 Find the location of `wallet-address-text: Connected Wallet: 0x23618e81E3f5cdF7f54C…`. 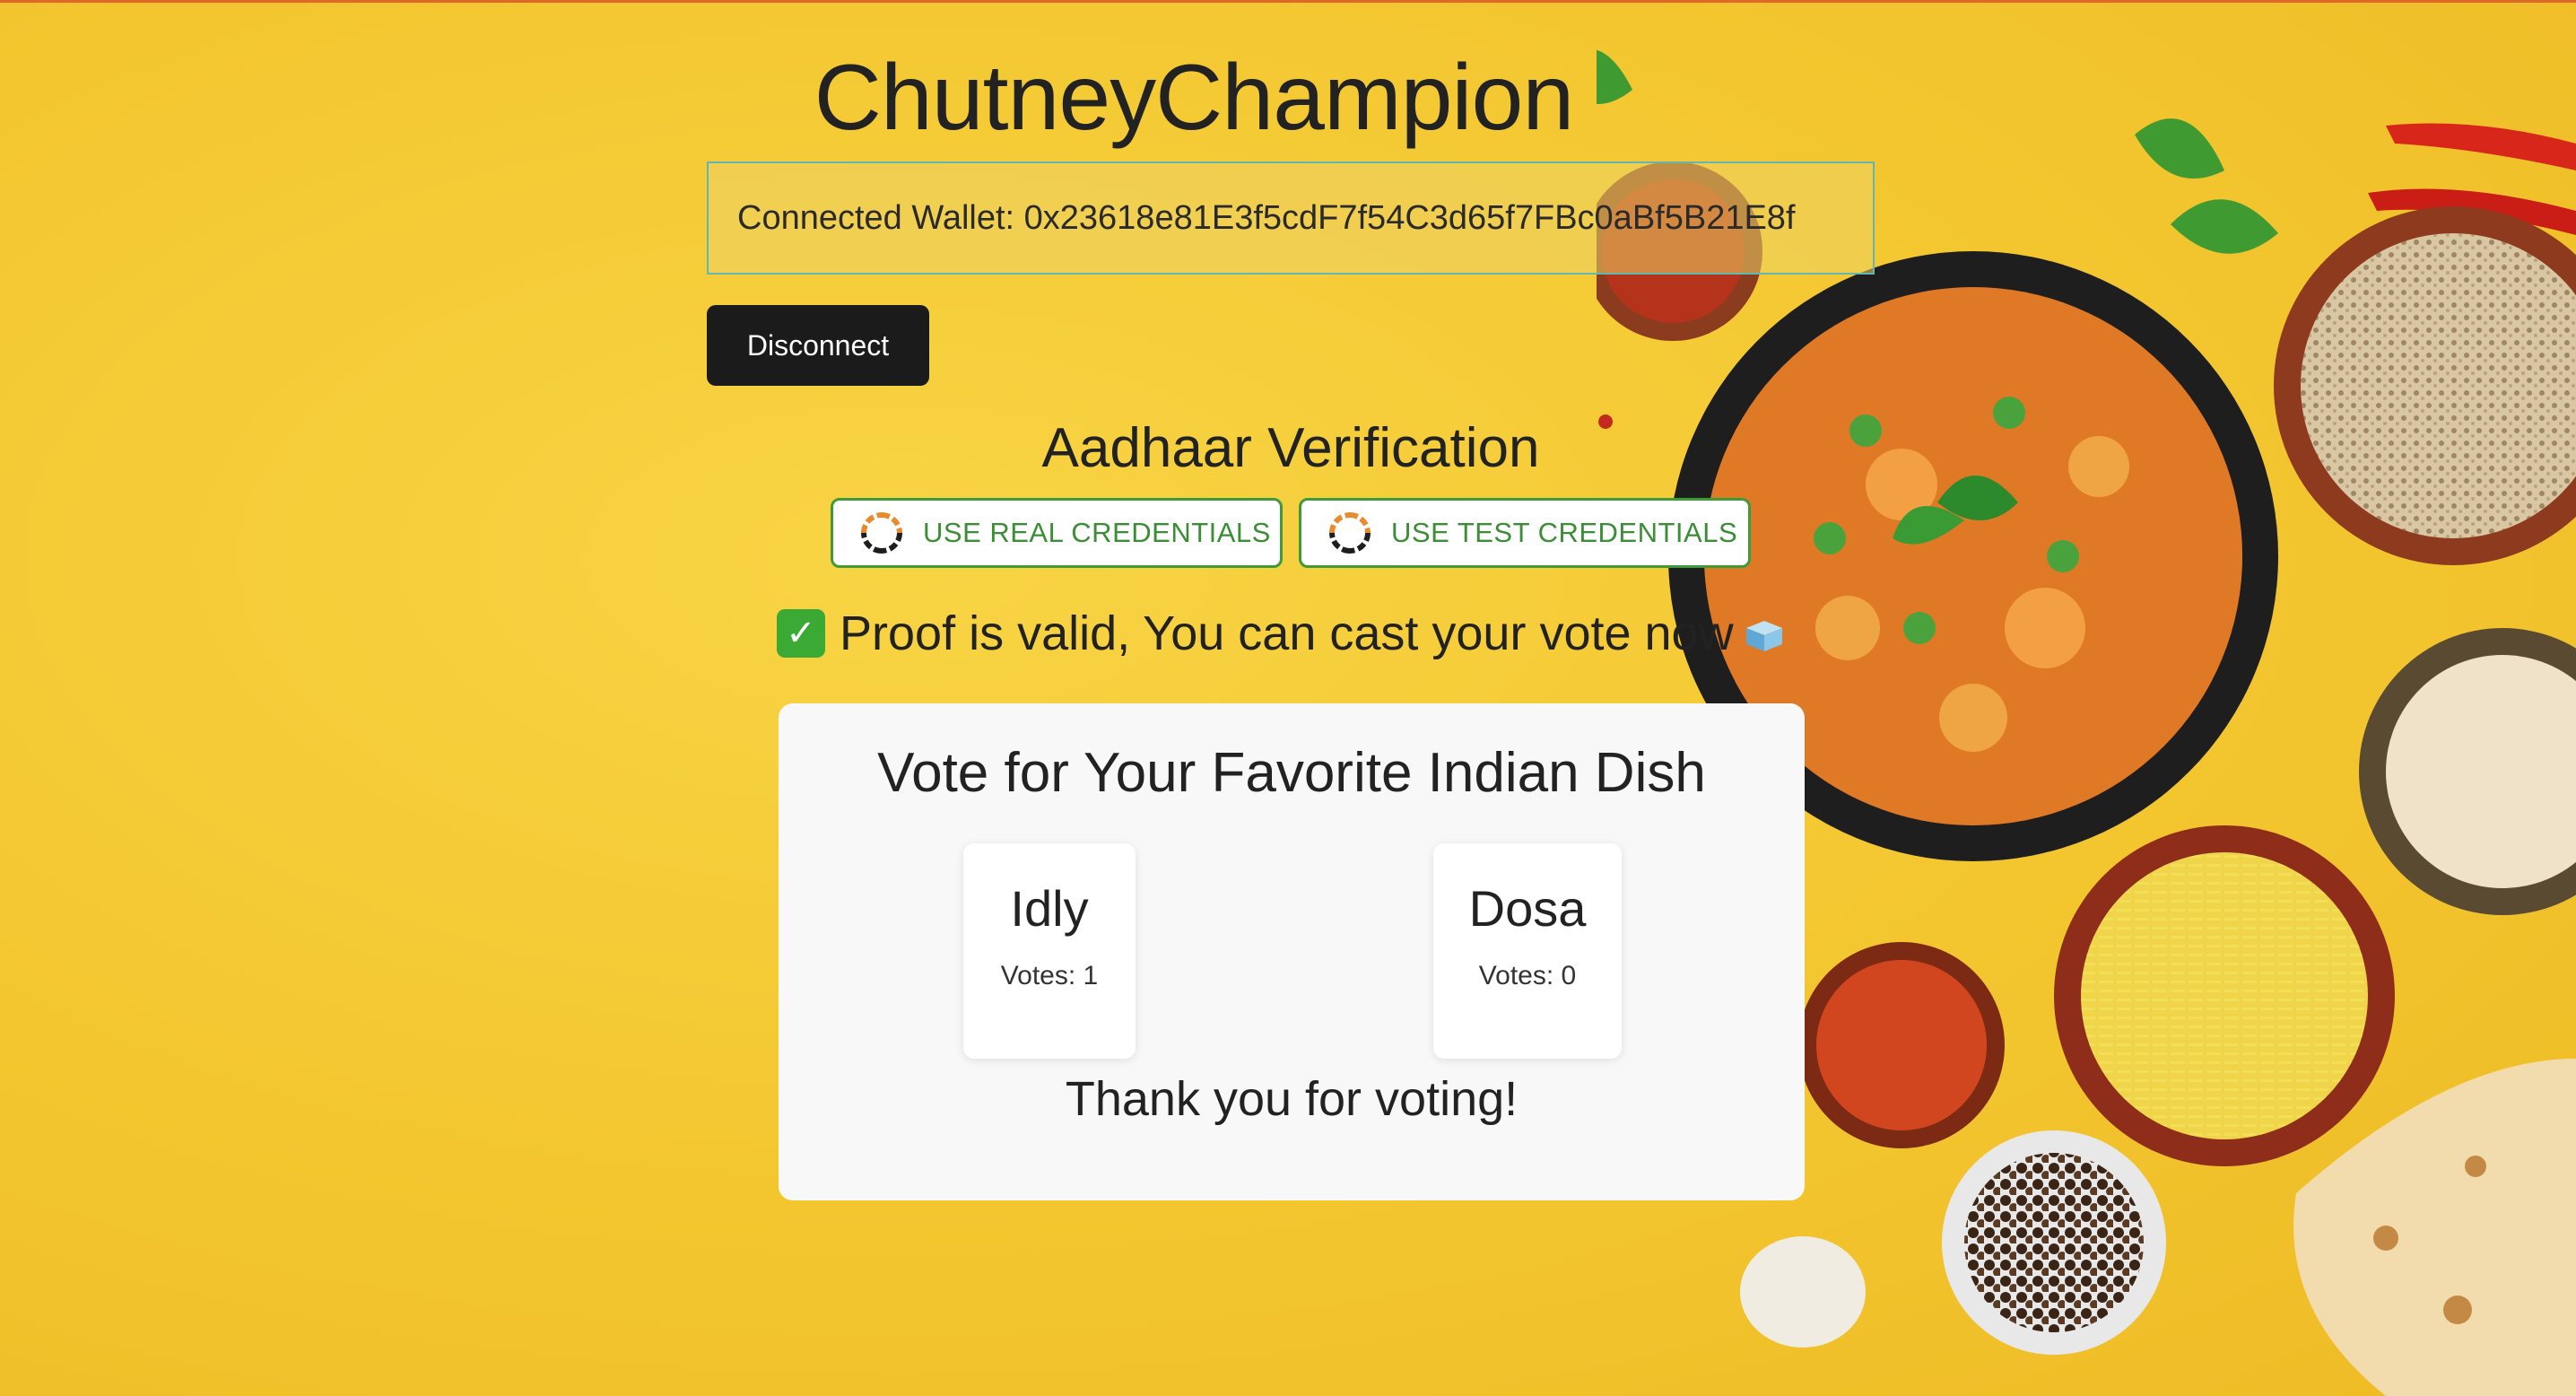

wallet-address-text: Connected Wallet: 0x23618e81E3f5cdF7f54C… is located at coordinates (1266, 217).